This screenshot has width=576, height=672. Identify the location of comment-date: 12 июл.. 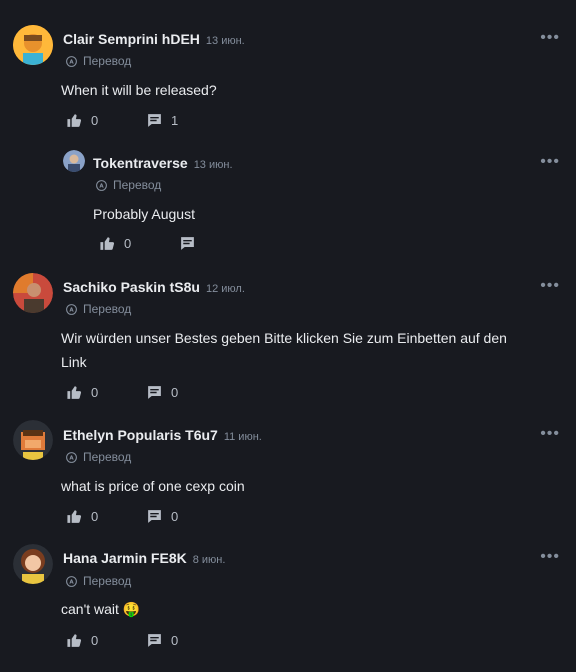
(225, 289).